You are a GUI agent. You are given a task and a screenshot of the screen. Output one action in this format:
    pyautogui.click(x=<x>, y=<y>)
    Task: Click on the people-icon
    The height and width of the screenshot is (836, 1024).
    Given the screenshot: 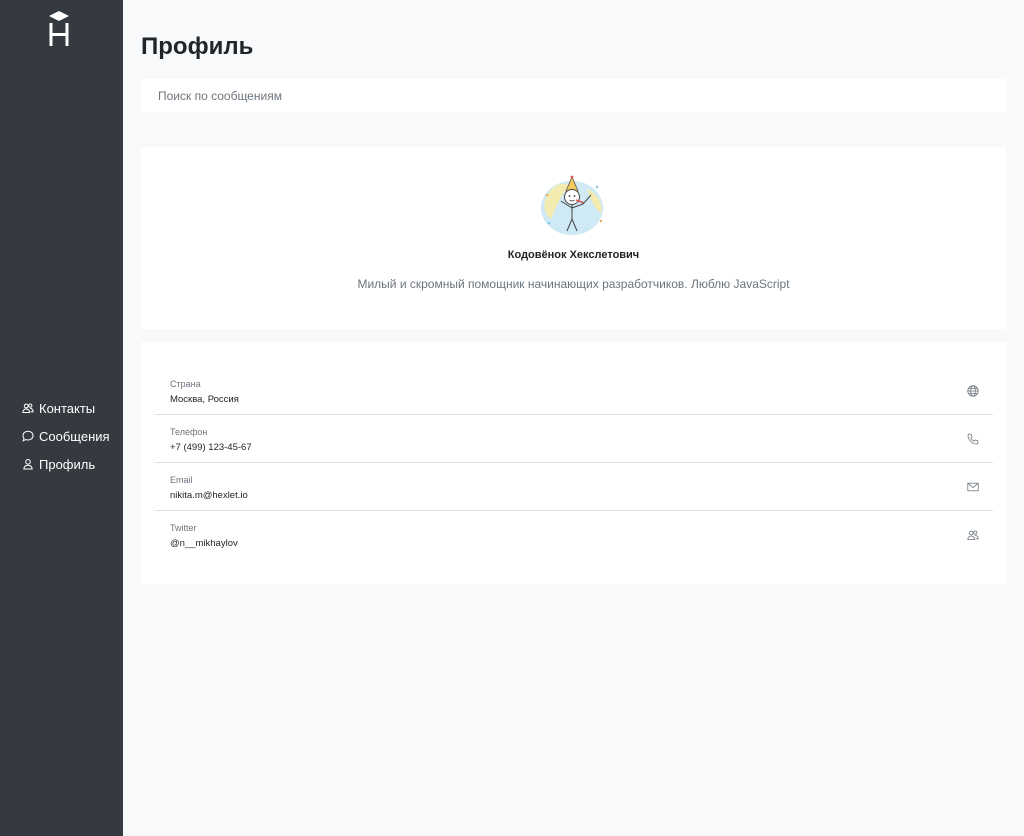 What is the action you would take?
    pyautogui.click(x=973, y=535)
    